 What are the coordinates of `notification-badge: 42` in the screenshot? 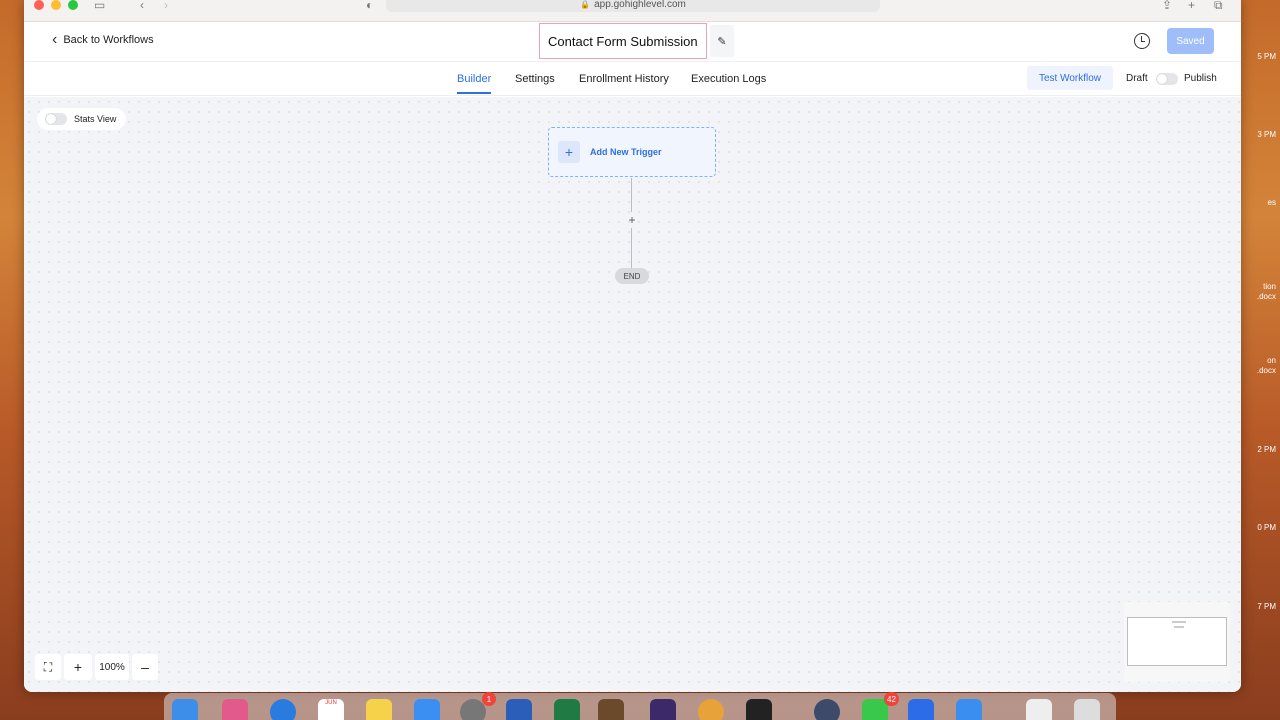 It's located at (891, 699).